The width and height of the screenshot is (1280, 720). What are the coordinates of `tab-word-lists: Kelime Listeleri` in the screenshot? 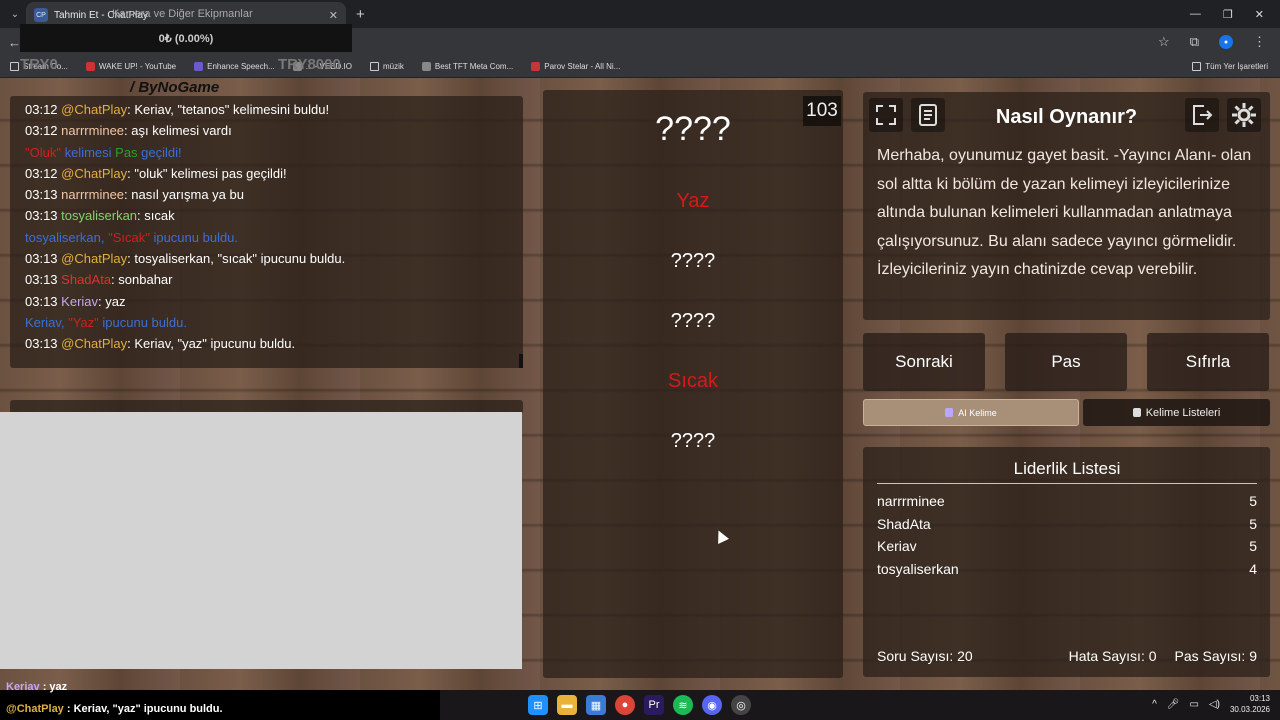 It's located at (1176, 412).